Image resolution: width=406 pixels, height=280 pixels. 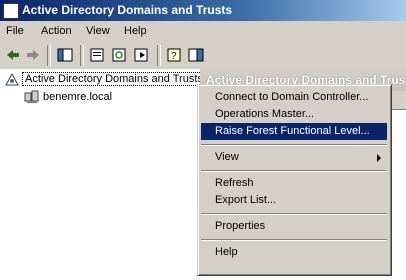 I want to click on domain-icon, so click(x=31, y=96).